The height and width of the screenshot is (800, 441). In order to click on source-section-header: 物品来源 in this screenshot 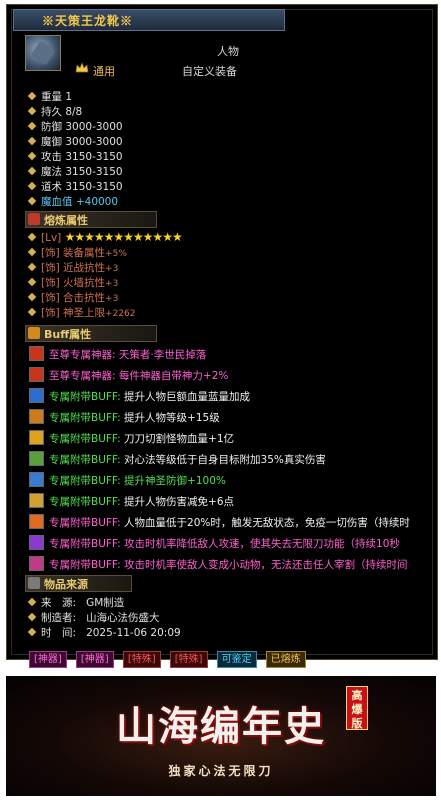, I will do `click(78, 583)`.